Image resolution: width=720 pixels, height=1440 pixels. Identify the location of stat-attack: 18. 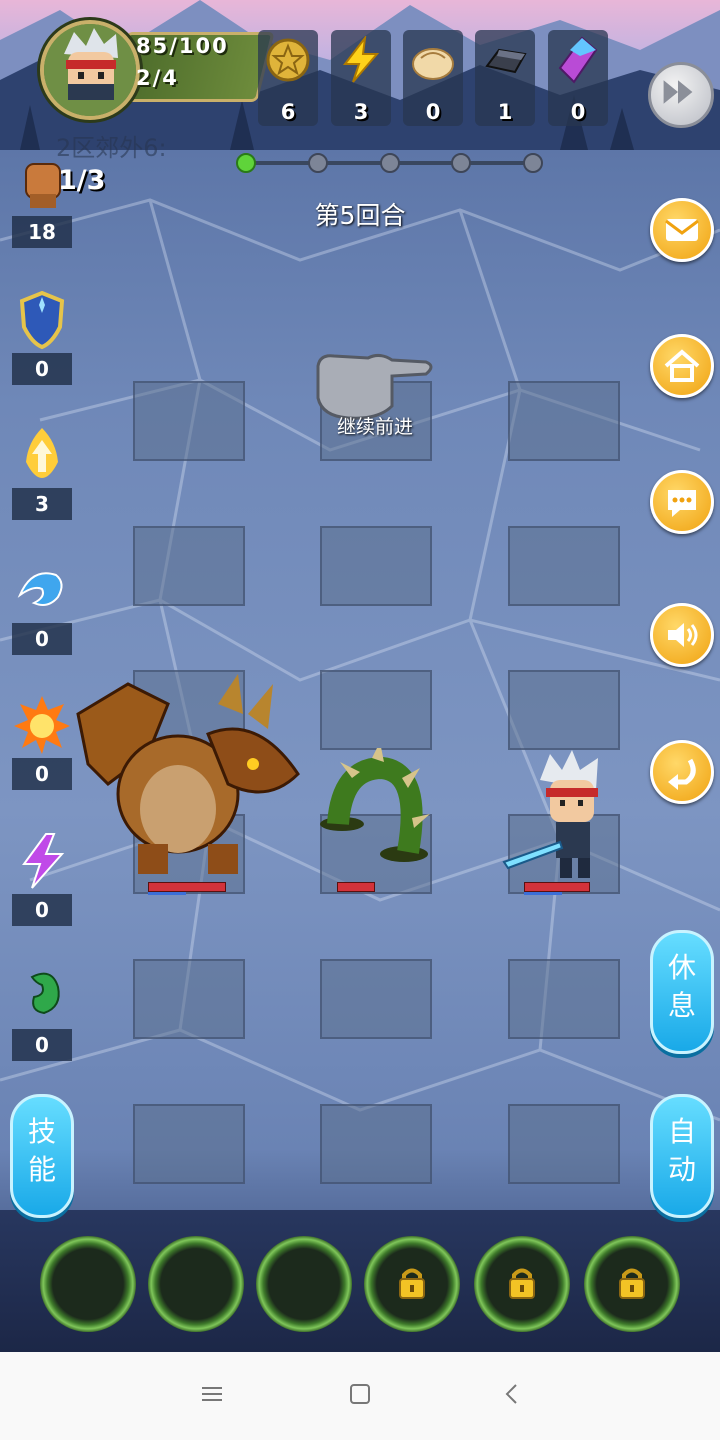
(42, 200).